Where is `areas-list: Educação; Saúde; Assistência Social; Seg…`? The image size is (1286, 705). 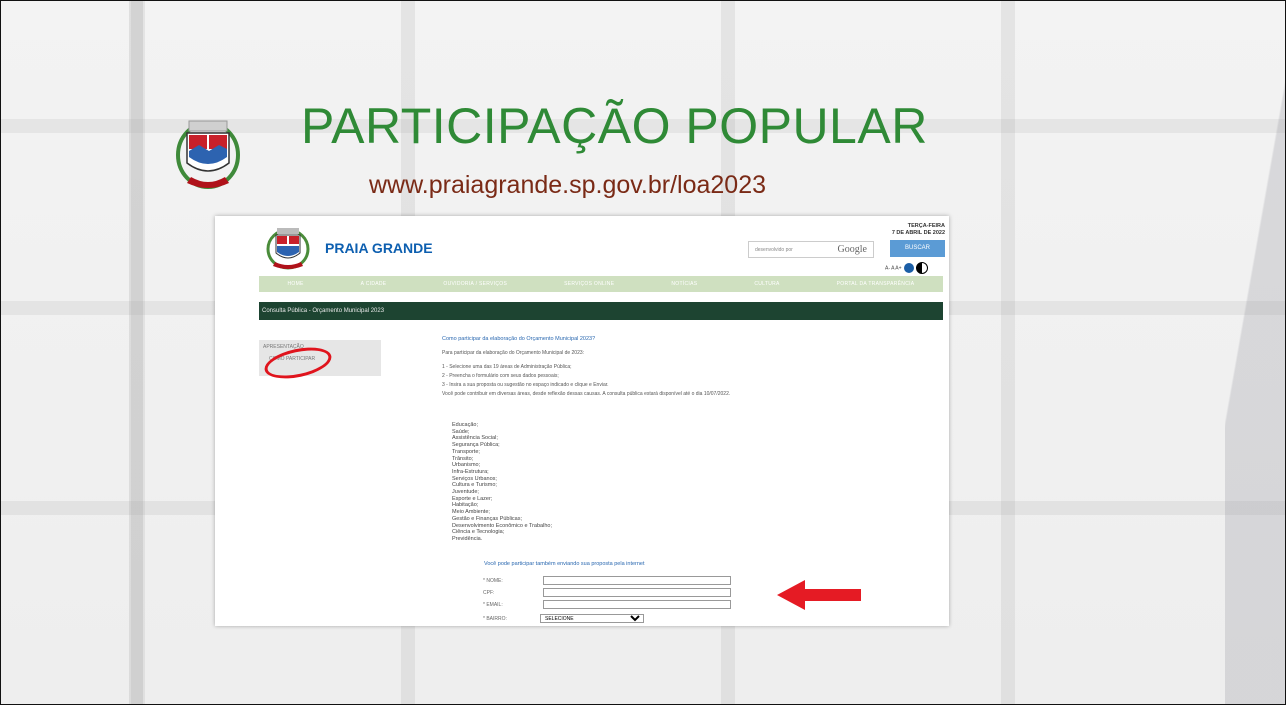 areas-list: Educação; Saúde; Assistência Social; Seg… is located at coordinates (502, 482).